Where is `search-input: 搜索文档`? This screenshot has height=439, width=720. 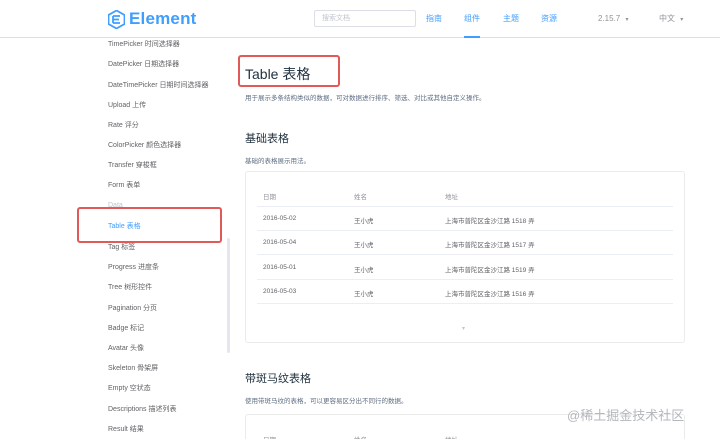 search-input: 搜索文档 is located at coordinates (365, 18).